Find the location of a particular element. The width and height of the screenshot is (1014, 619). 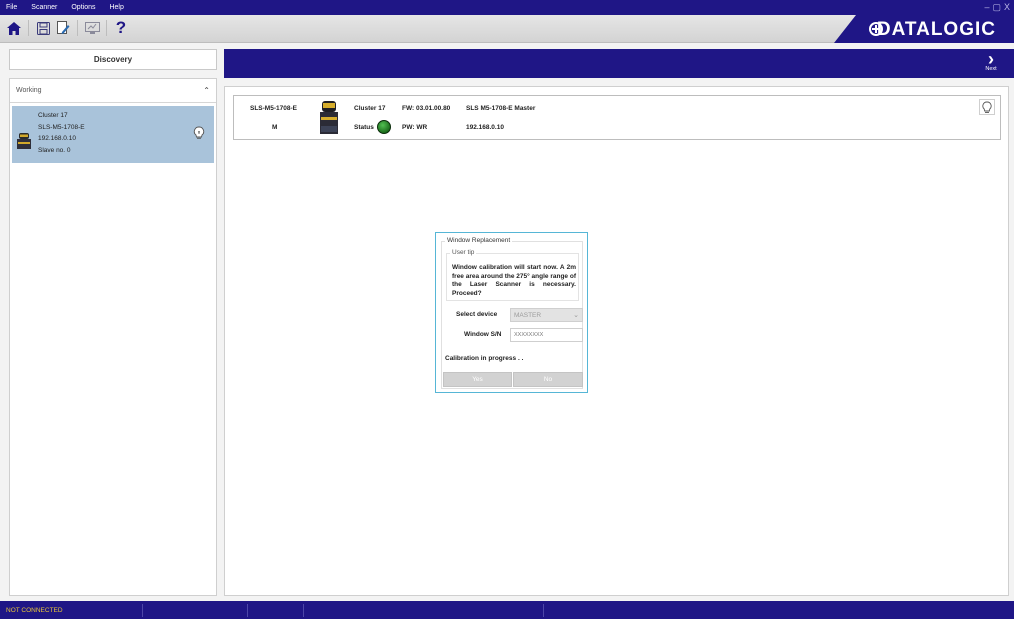

menu-scanner: Scanner is located at coordinates (45, 7).